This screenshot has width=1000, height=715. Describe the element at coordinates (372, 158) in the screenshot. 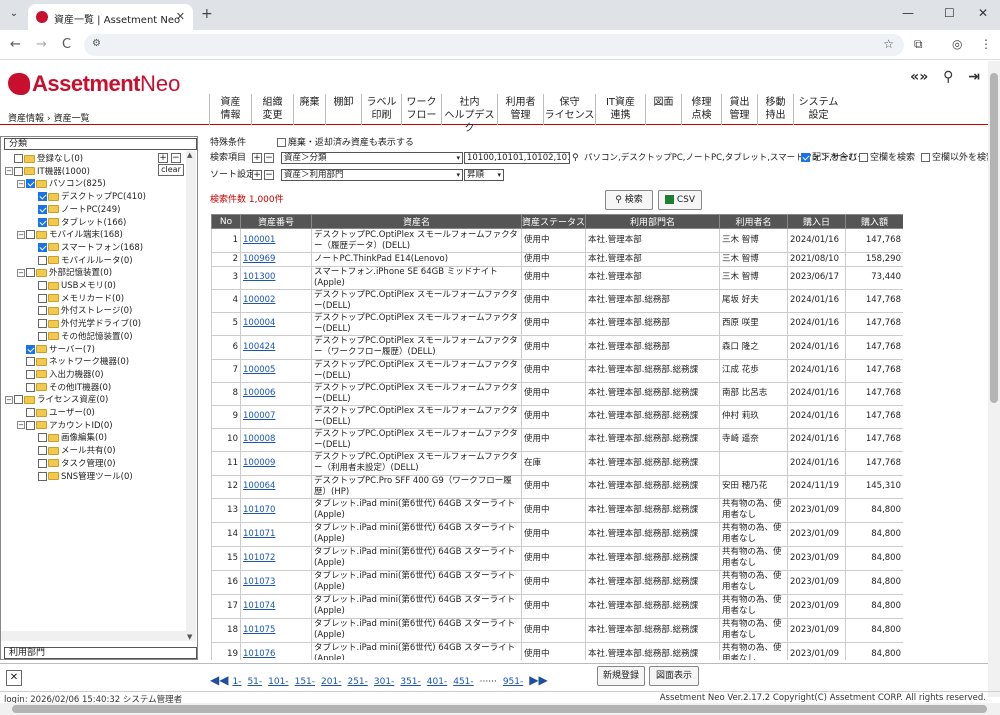

I see `search-field-select: 資産＞分類 ▾` at that location.